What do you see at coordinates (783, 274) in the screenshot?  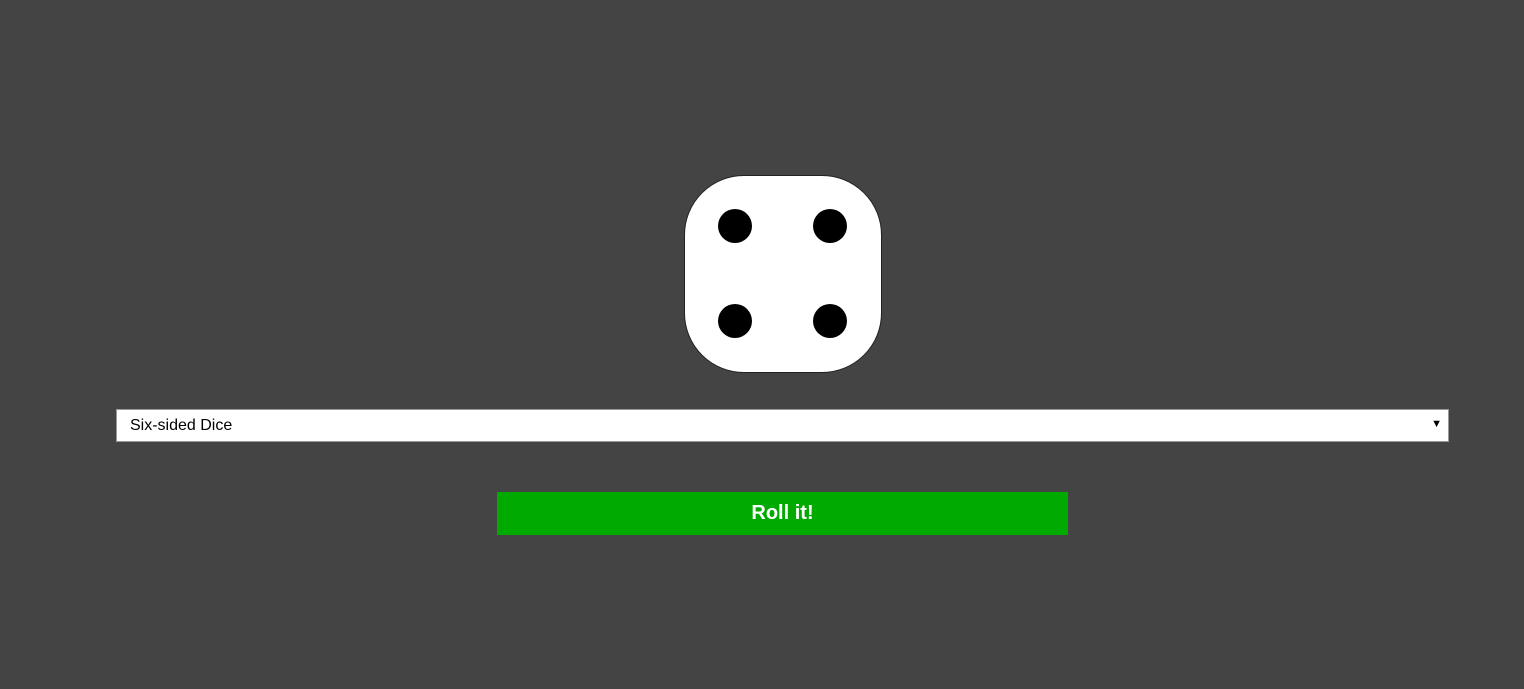 I see `die-face` at bounding box center [783, 274].